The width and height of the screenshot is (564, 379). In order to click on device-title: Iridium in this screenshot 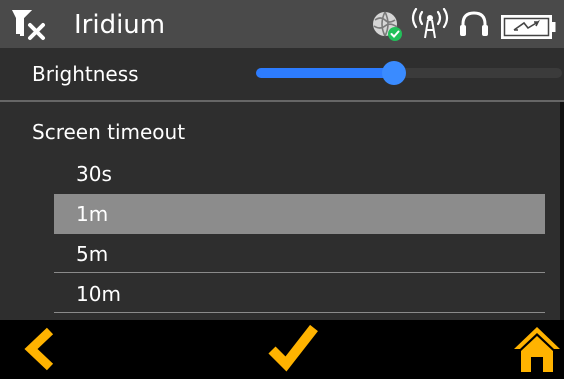, I will do `click(120, 25)`.